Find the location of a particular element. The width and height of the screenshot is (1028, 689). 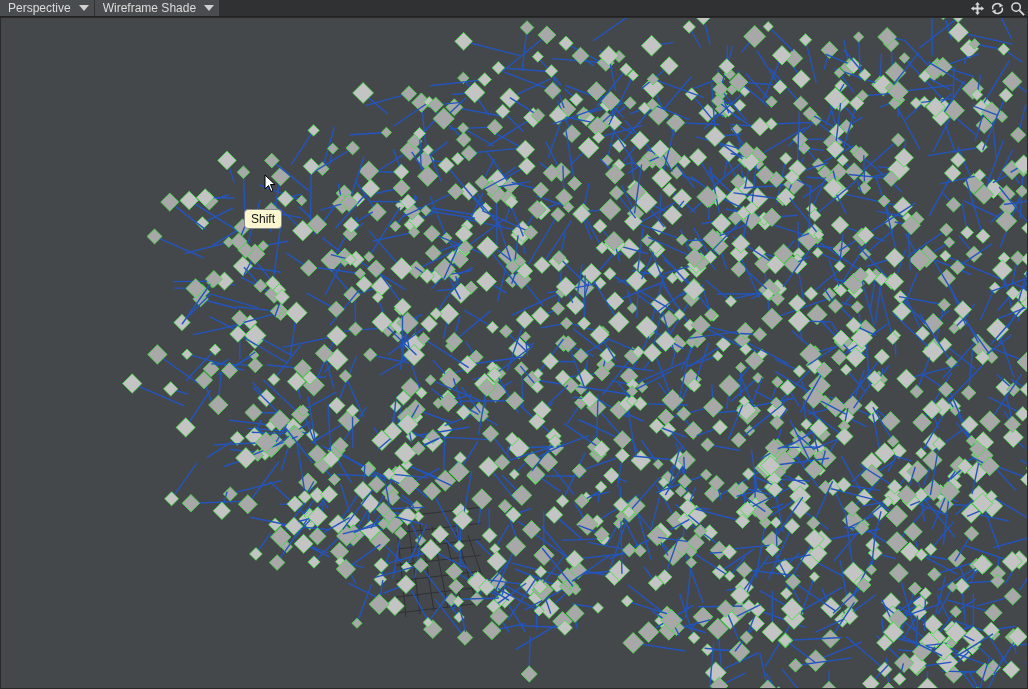

tooltip: Shift is located at coordinates (263, 219).